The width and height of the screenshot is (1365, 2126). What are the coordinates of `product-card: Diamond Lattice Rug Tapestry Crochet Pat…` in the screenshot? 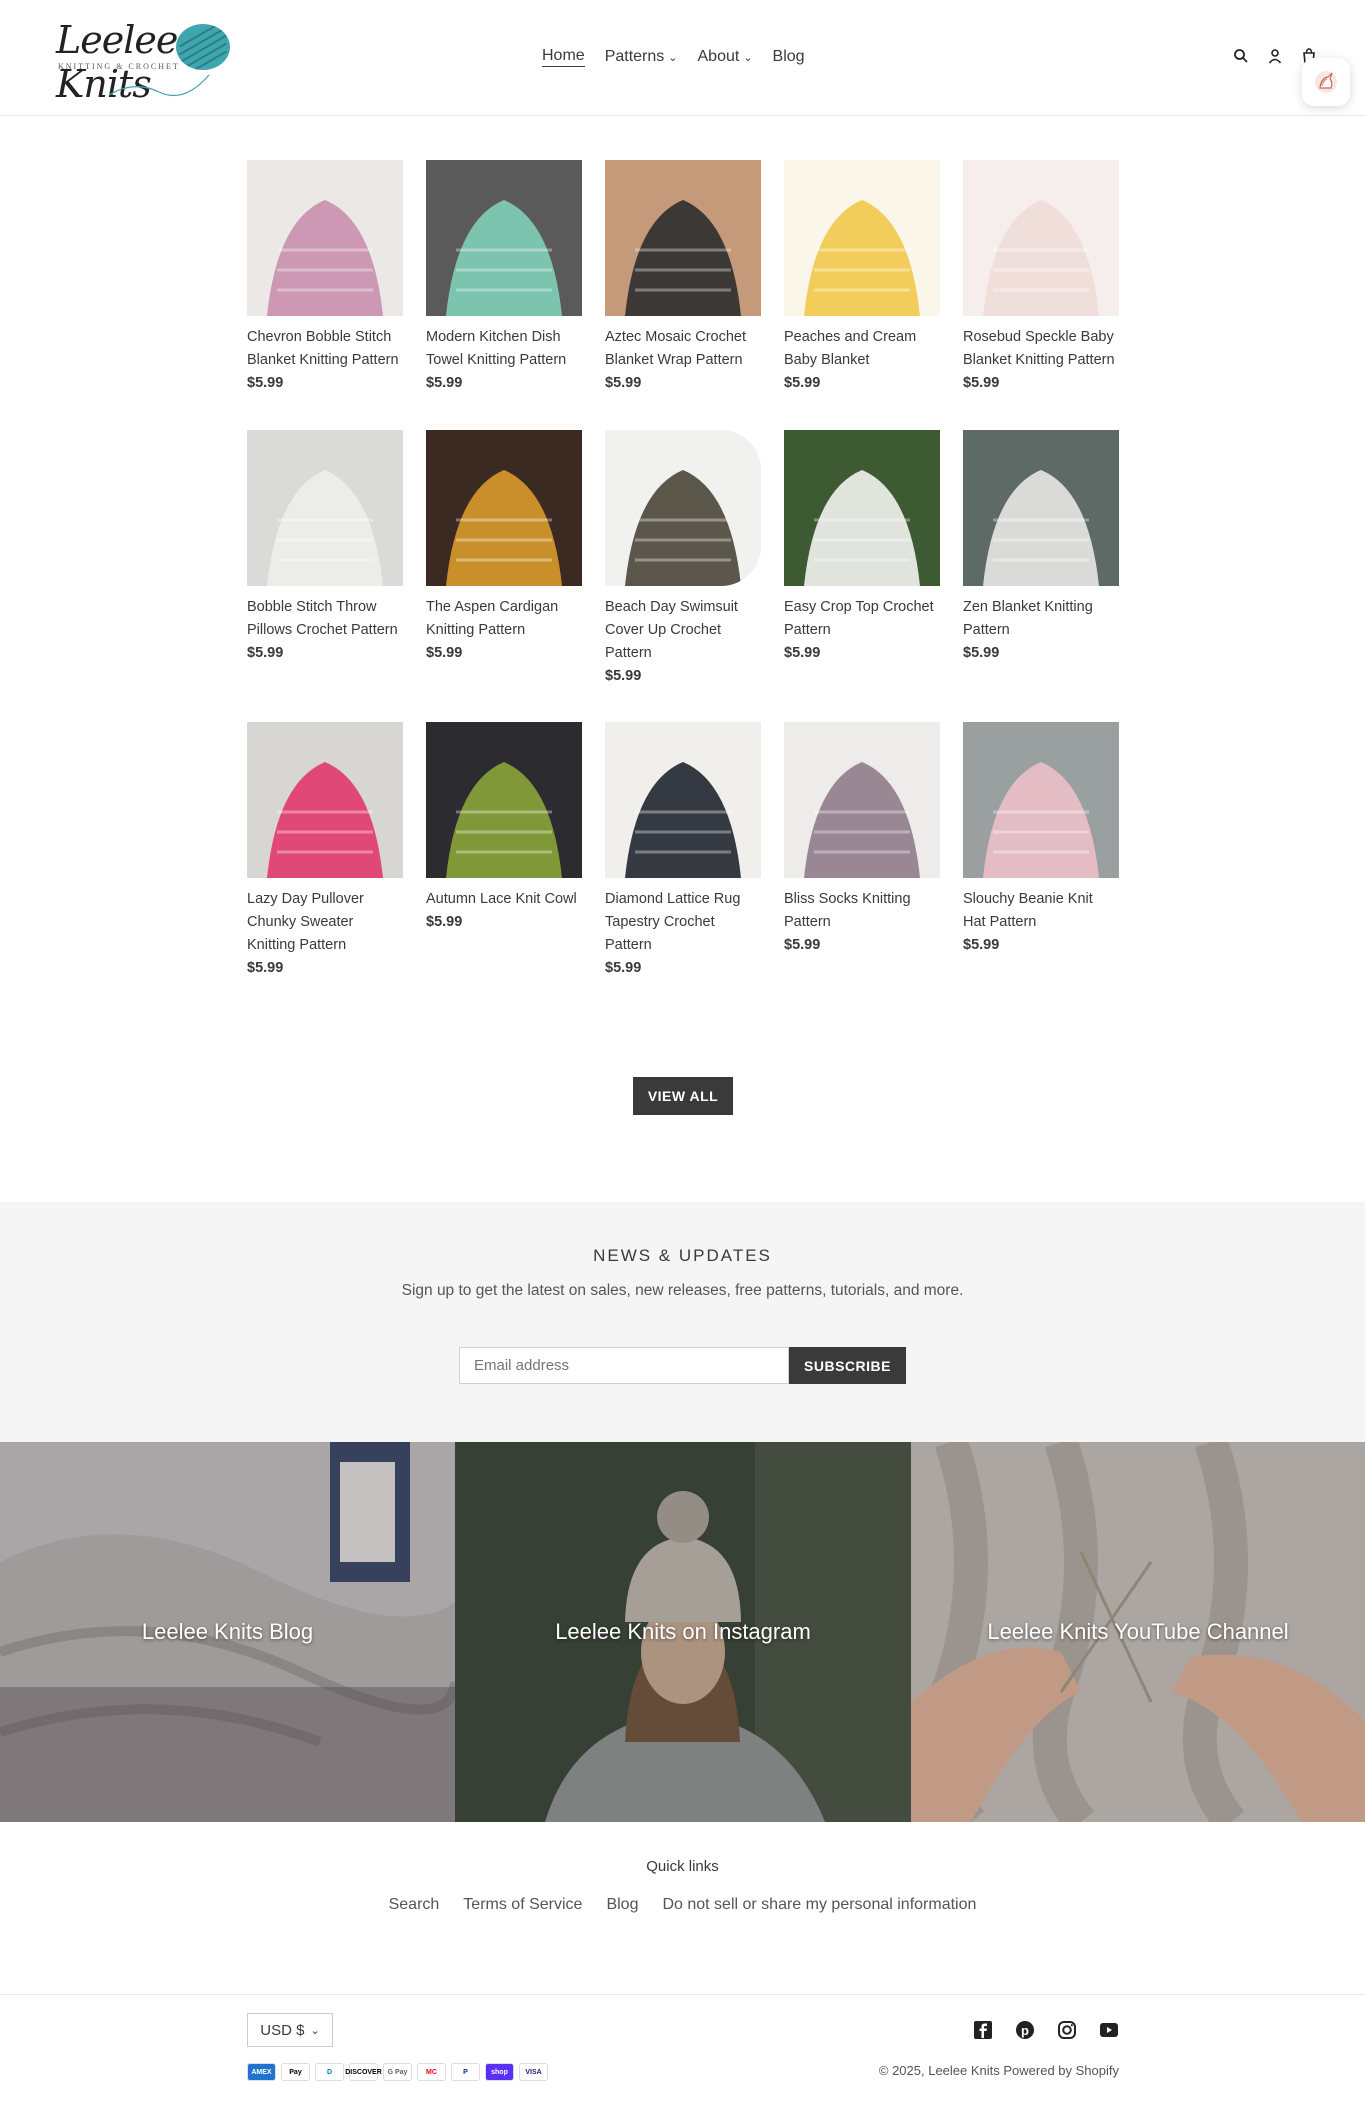 It's located at (683, 851).